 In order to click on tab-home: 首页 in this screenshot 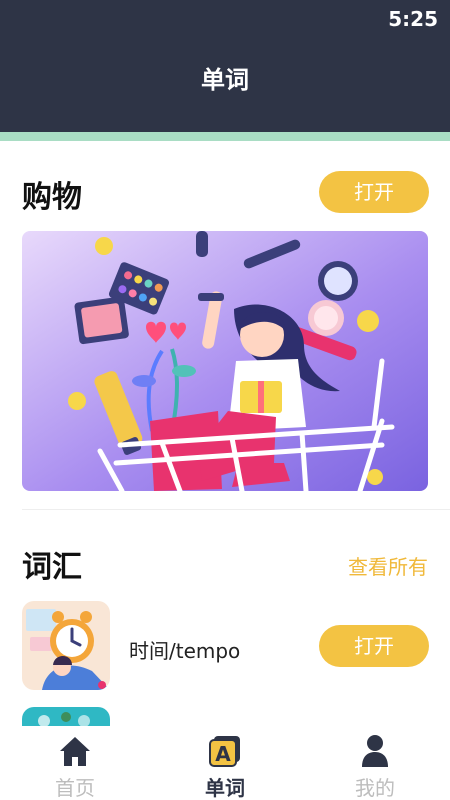, I will do `click(75, 763)`.